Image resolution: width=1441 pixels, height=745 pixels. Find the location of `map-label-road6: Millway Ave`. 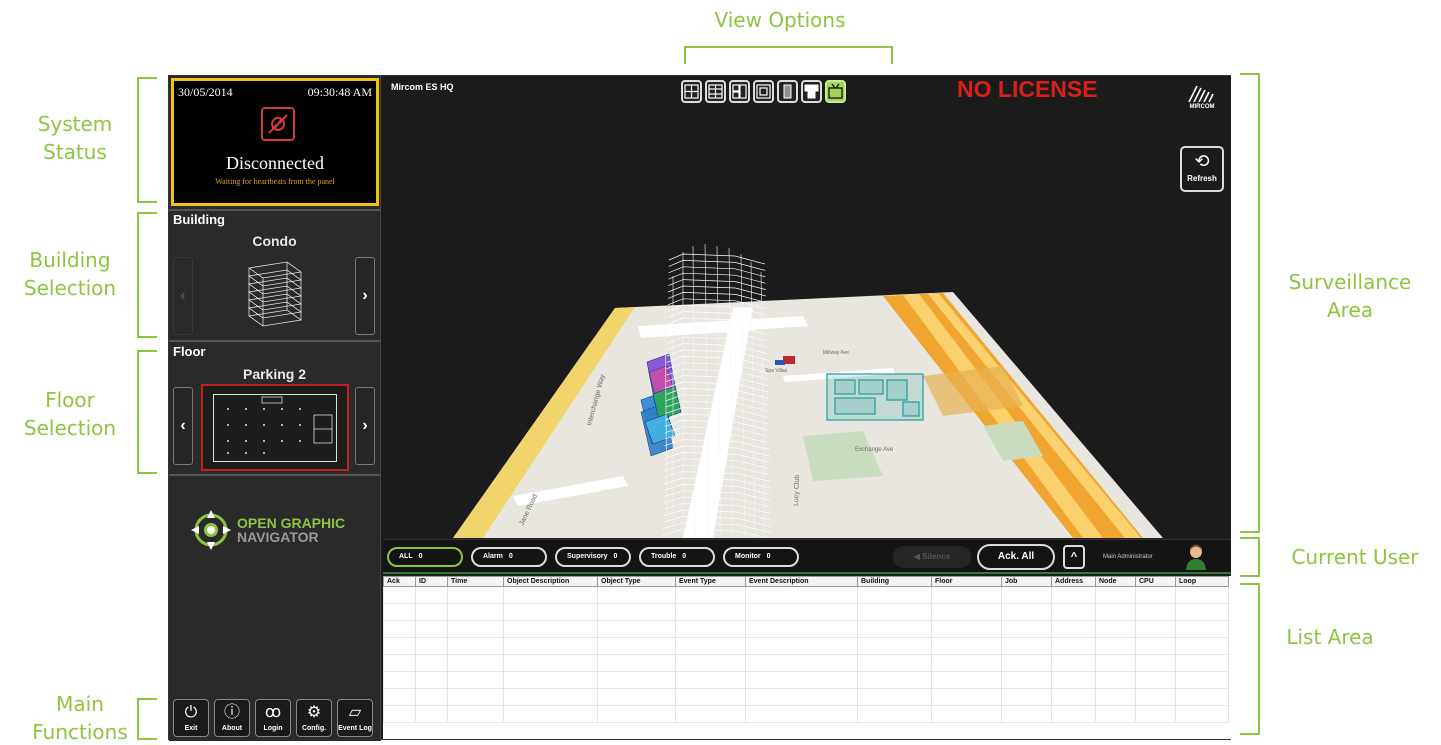

map-label-road6: Millway Ave is located at coordinates (836, 353).